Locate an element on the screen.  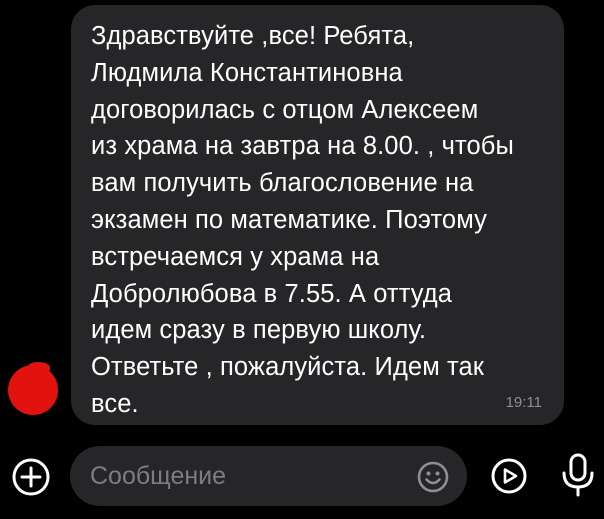
message-input-container is located at coordinates (268, 476).